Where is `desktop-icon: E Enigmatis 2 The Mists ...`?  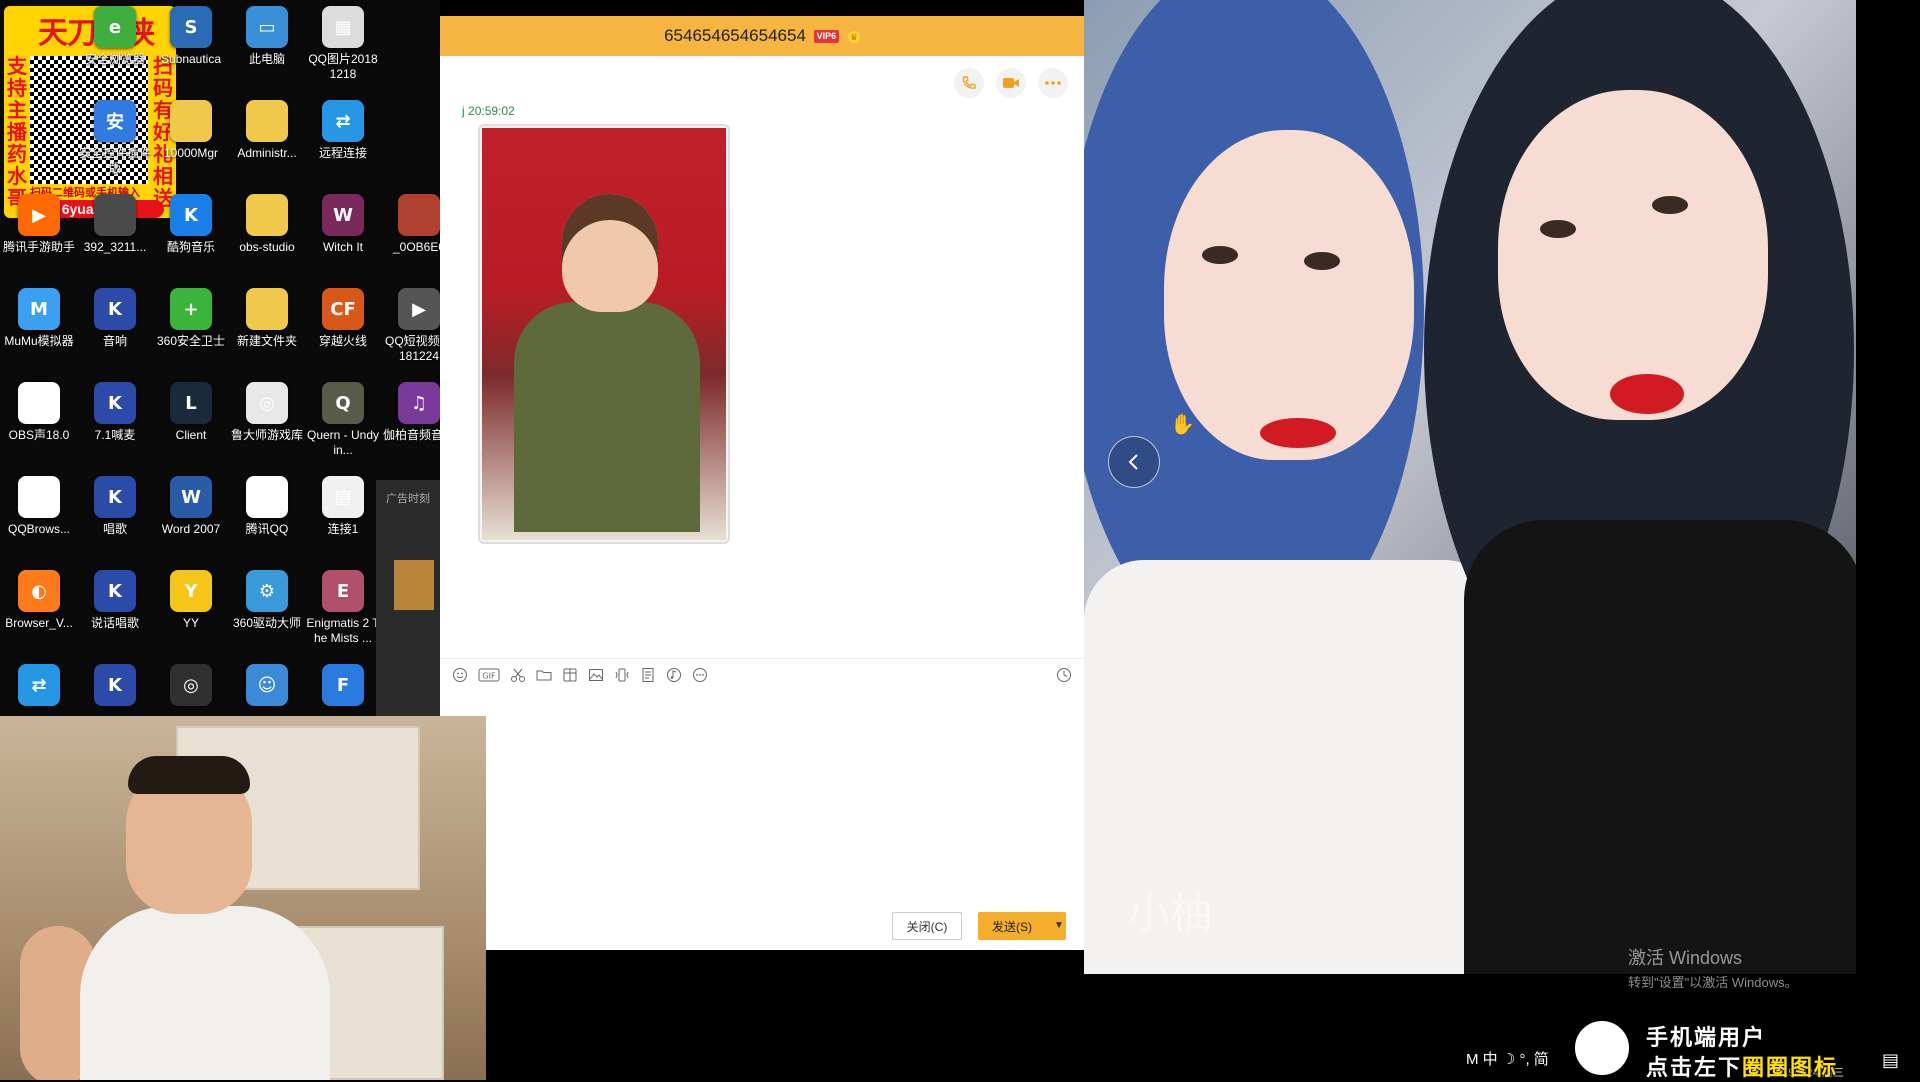 desktop-icon: E Enigmatis 2 The Mists ... is located at coordinates (343, 608).